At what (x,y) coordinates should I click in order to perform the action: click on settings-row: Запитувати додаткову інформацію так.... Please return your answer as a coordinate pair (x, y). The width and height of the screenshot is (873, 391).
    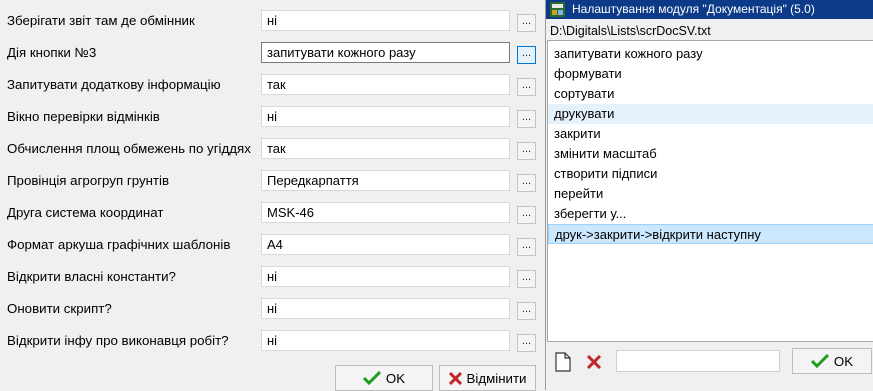
    Looking at the image, I should click on (272, 82).